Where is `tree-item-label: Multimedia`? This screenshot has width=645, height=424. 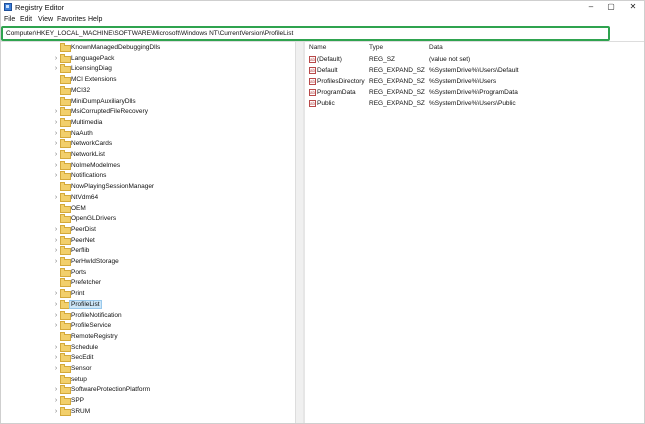 tree-item-label: Multimedia is located at coordinates (87, 122).